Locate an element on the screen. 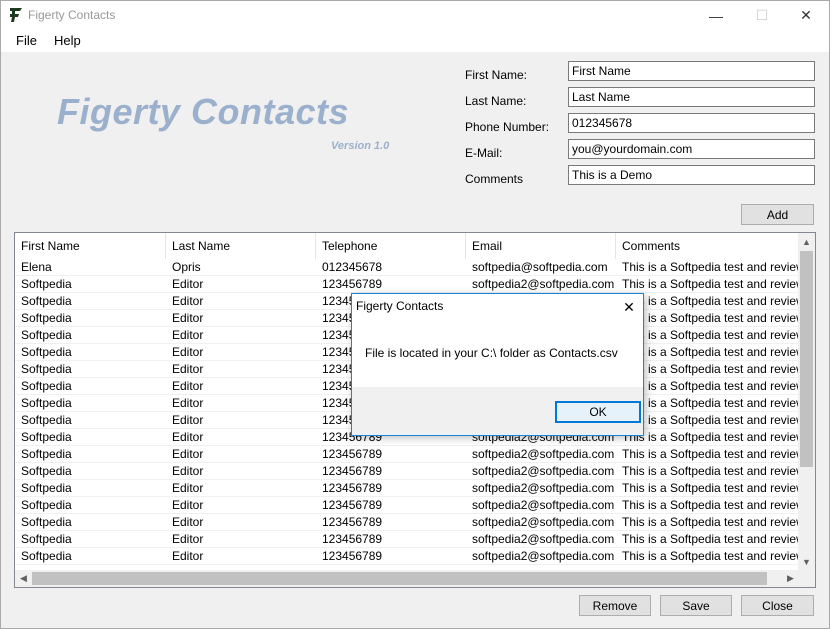 This screenshot has height=629, width=830. scroll-down-icon: ▼ is located at coordinates (806, 561).